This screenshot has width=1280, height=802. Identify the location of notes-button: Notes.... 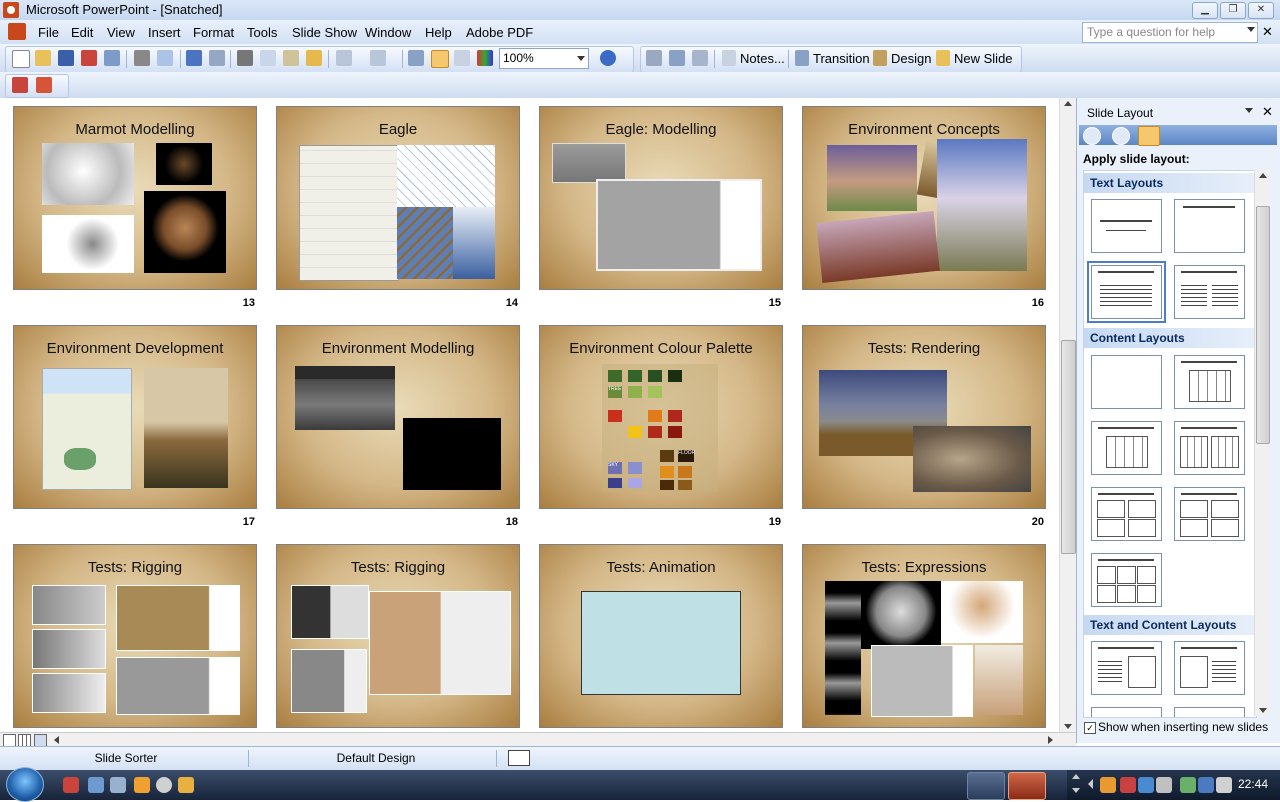
(762, 58).